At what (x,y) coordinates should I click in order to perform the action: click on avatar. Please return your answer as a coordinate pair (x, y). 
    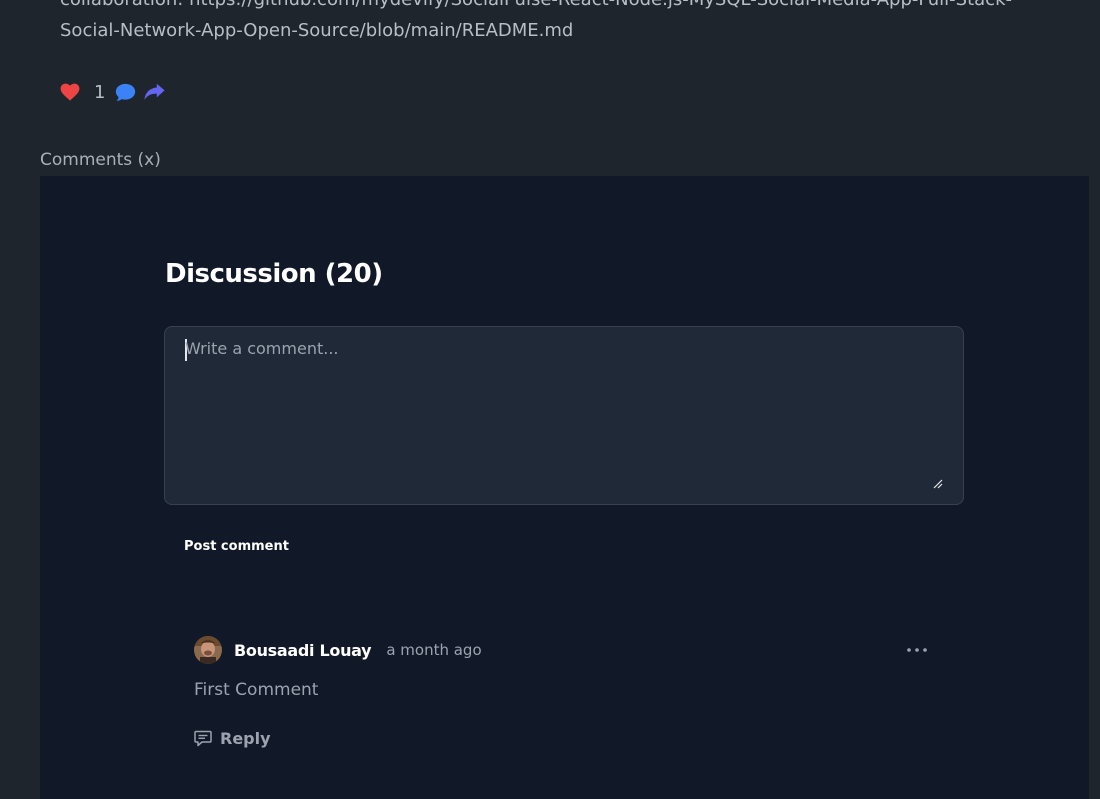
    Looking at the image, I should click on (208, 650).